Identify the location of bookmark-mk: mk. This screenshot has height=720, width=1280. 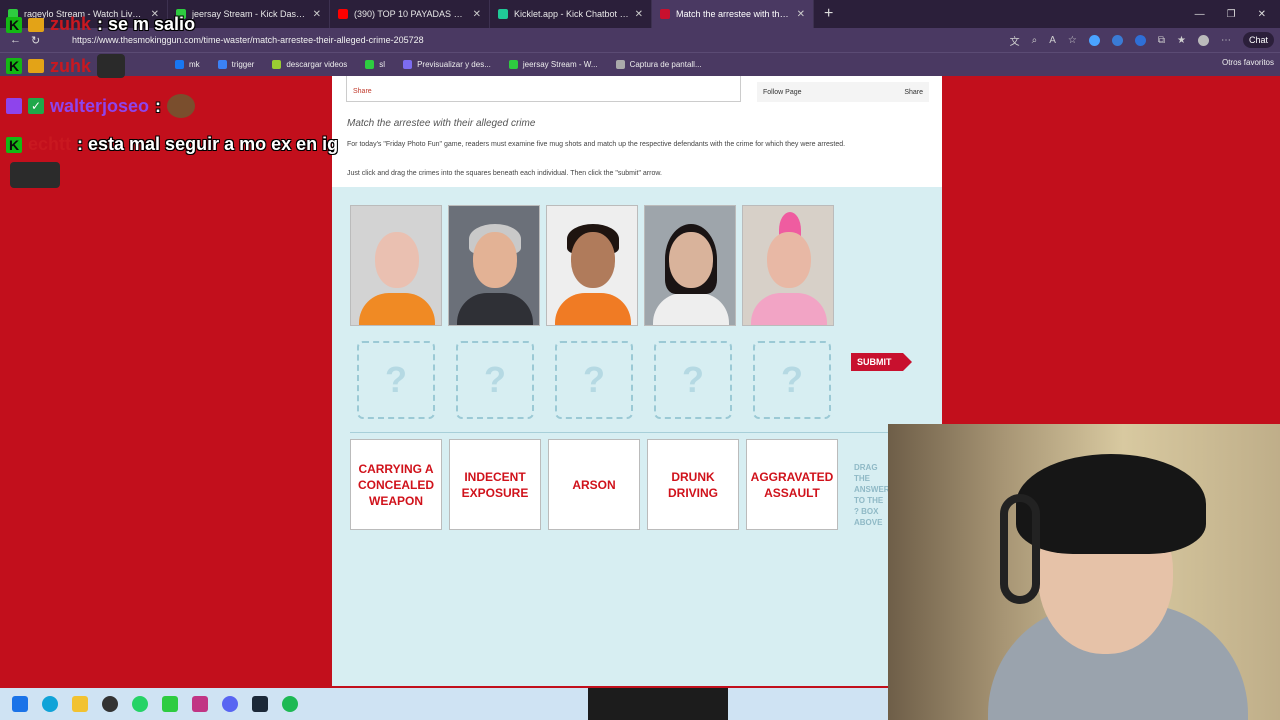
(187, 64).